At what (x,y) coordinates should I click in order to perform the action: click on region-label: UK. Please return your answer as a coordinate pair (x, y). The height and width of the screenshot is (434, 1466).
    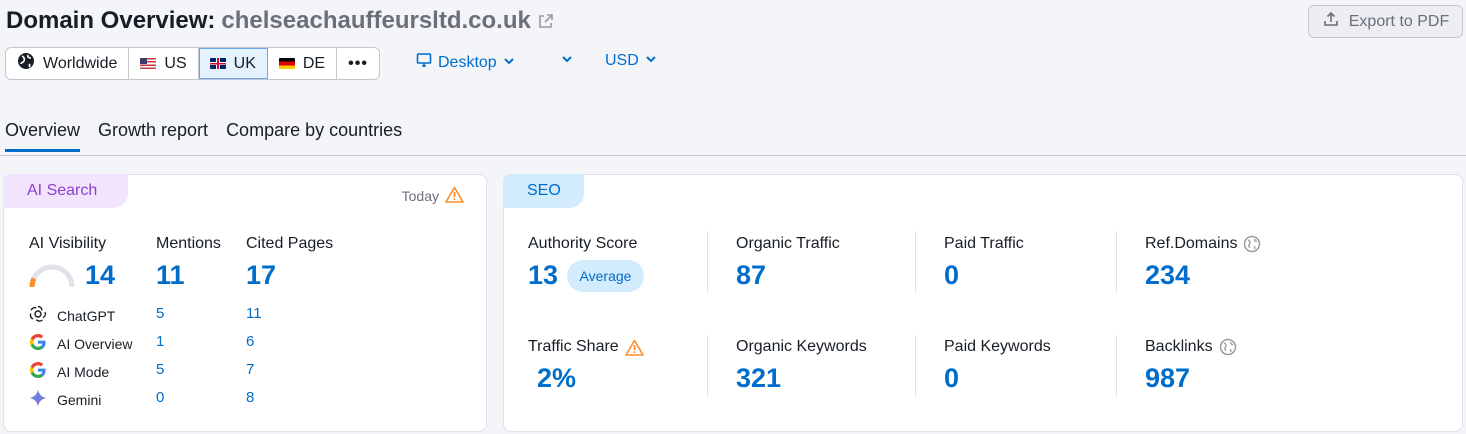
    Looking at the image, I should click on (244, 63).